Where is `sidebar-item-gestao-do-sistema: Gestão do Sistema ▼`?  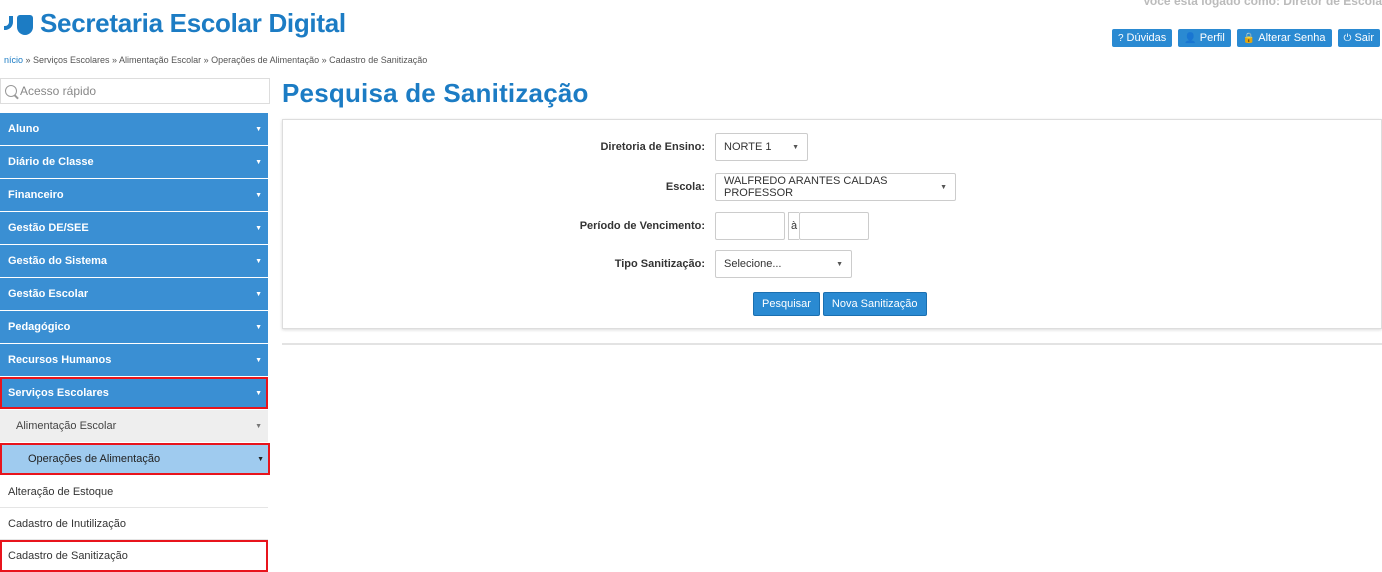 sidebar-item-gestao-do-sistema: Gestão do Sistema ▼ is located at coordinates (134, 261).